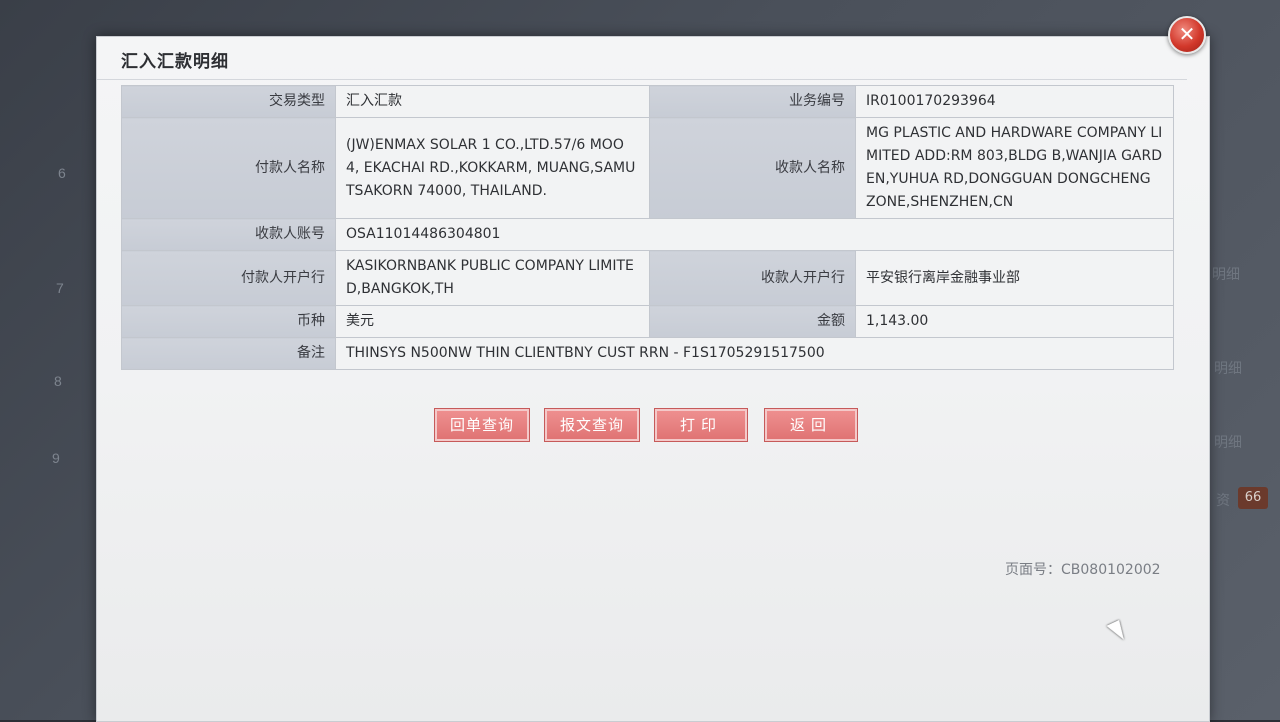 The width and height of the screenshot is (1280, 722). Describe the element at coordinates (1014, 278) in the screenshot. I see `payee-bank-value: 平安银行离岸金融事业部` at that location.